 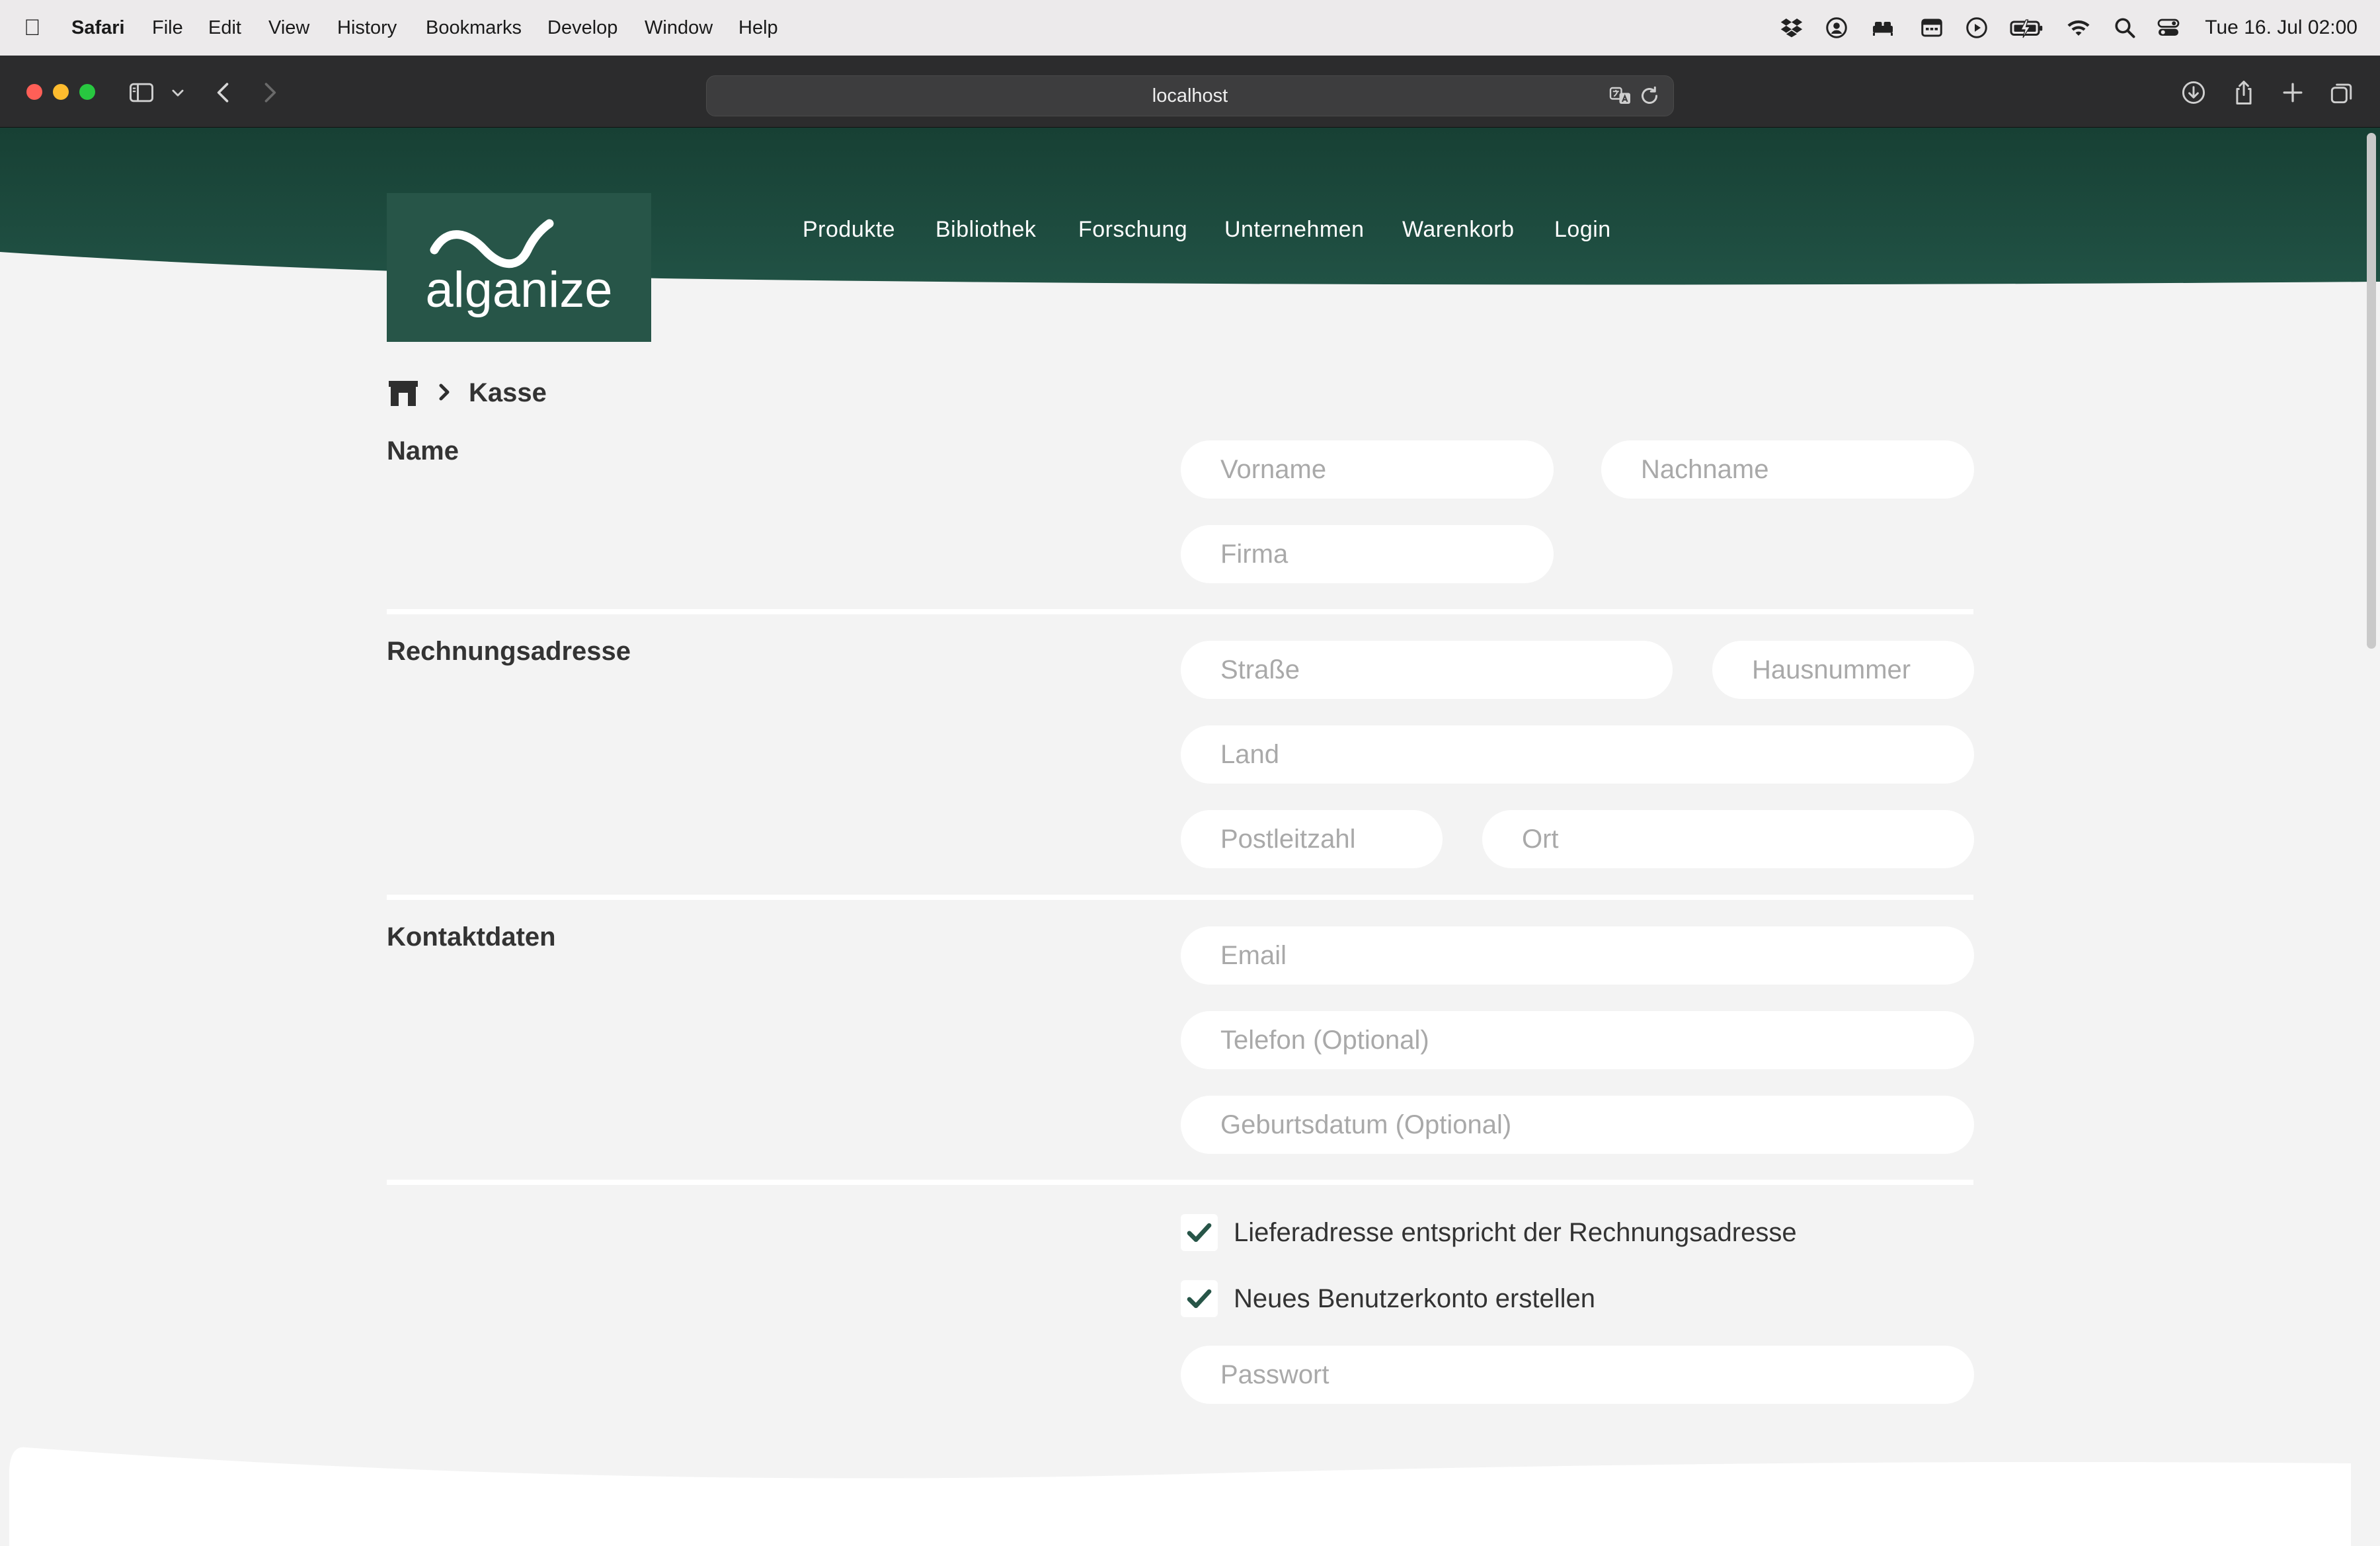 What do you see at coordinates (1367, 469) in the screenshot?
I see `first-name-field` at bounding box center [1367, 469].